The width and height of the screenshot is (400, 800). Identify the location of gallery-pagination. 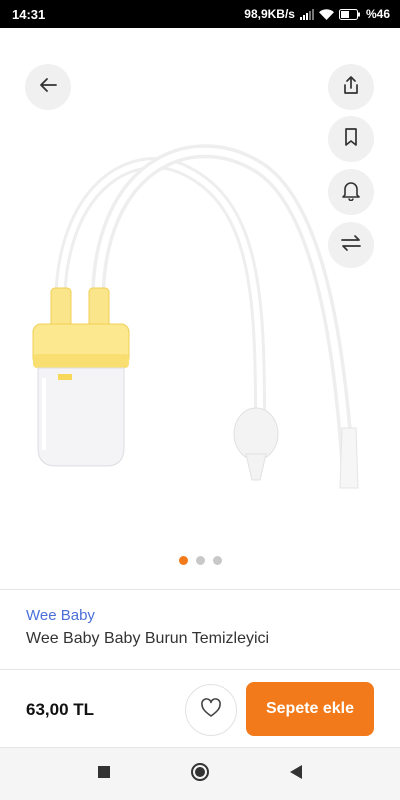
(200, 560).